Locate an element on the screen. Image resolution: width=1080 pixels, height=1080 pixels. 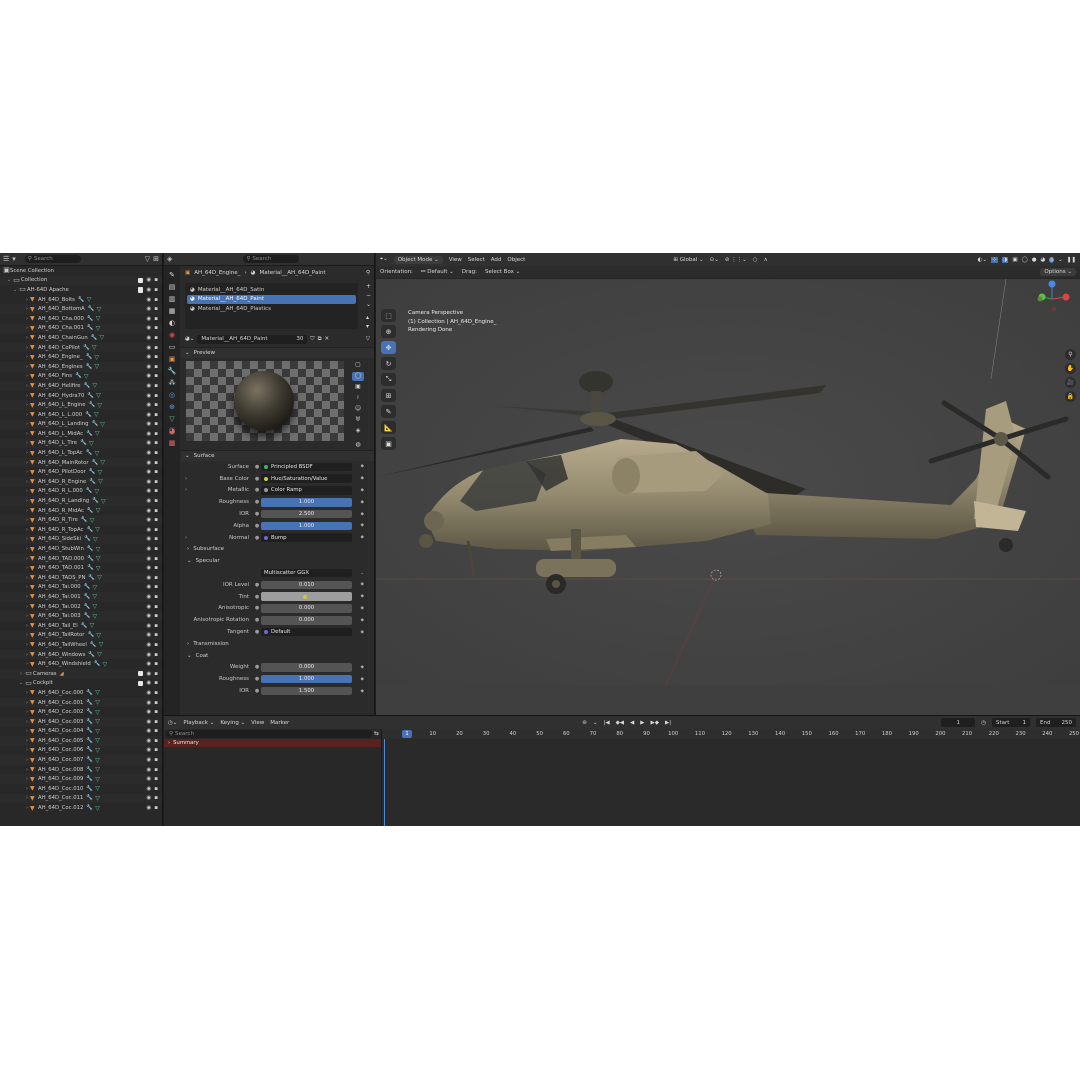
outliner-object-row: › ▼ AH_64D_Windows 🔧 ▽ ◉ ▪ is located at coordinates (81, 654).